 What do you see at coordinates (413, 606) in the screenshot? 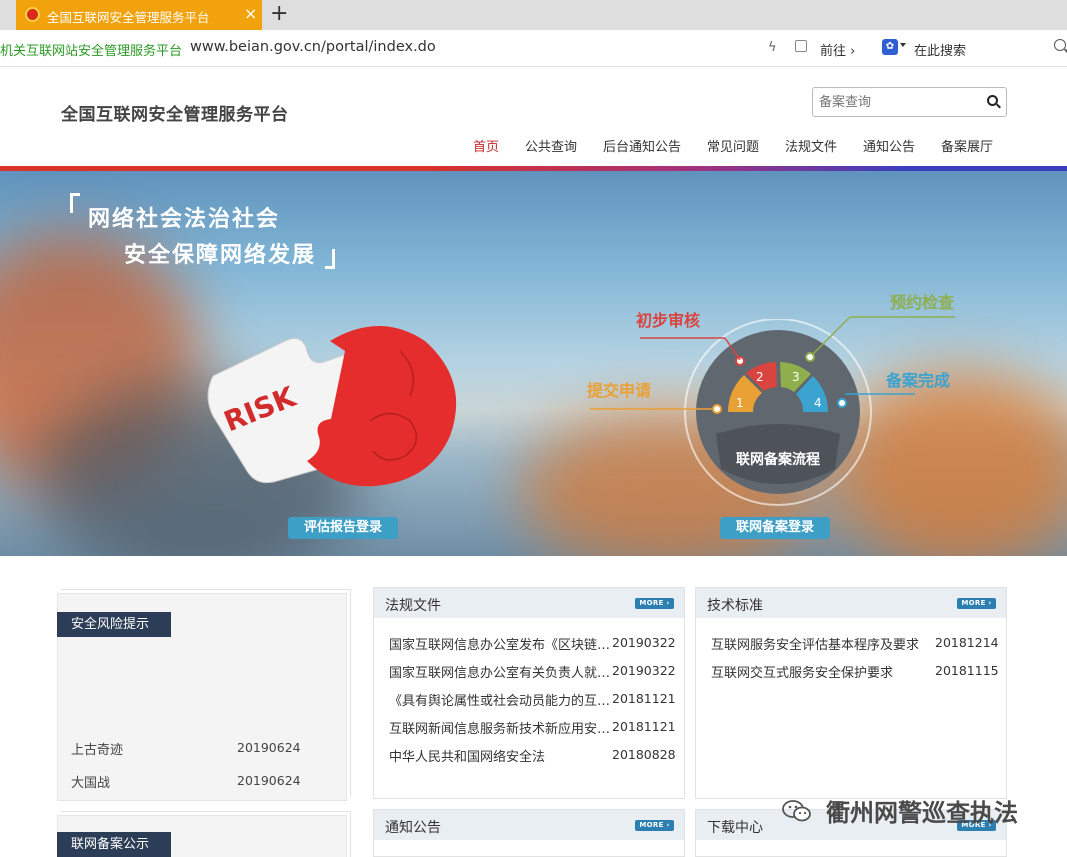
I see `laws-panel-title: 法规文件` at bounding box center [413, 606].